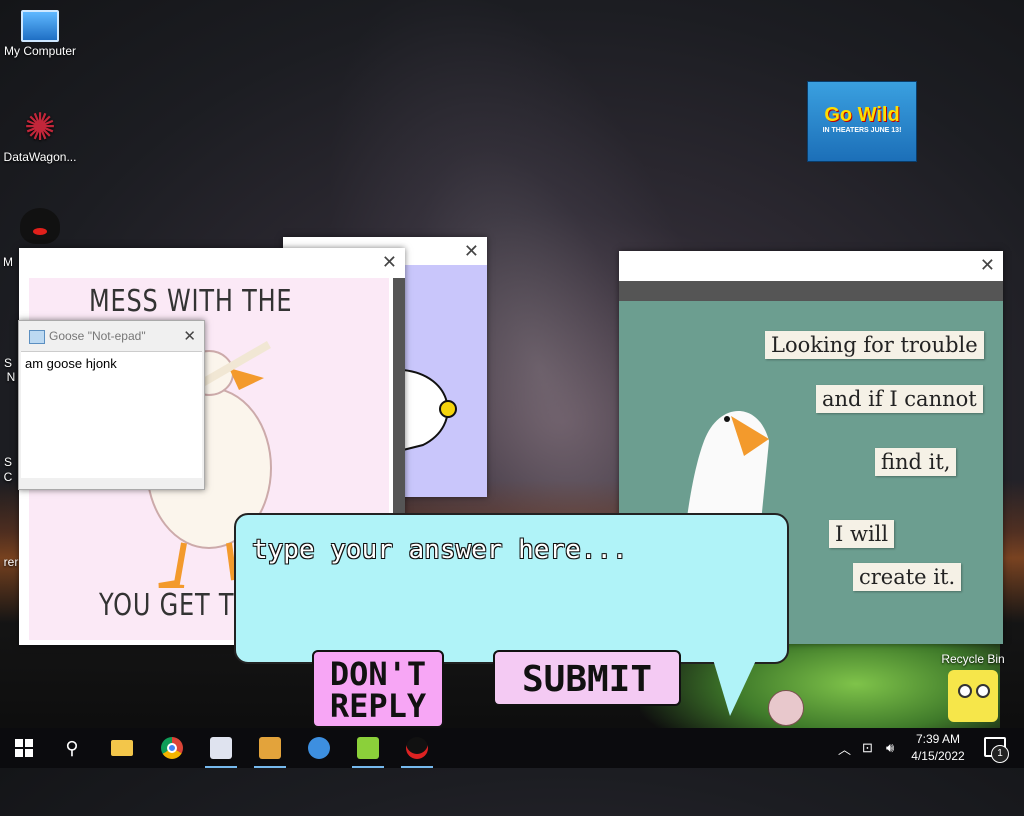 This screenshot has height=816, width=1024. I want to click on desktop-icon-pingu, so click(40, 227).